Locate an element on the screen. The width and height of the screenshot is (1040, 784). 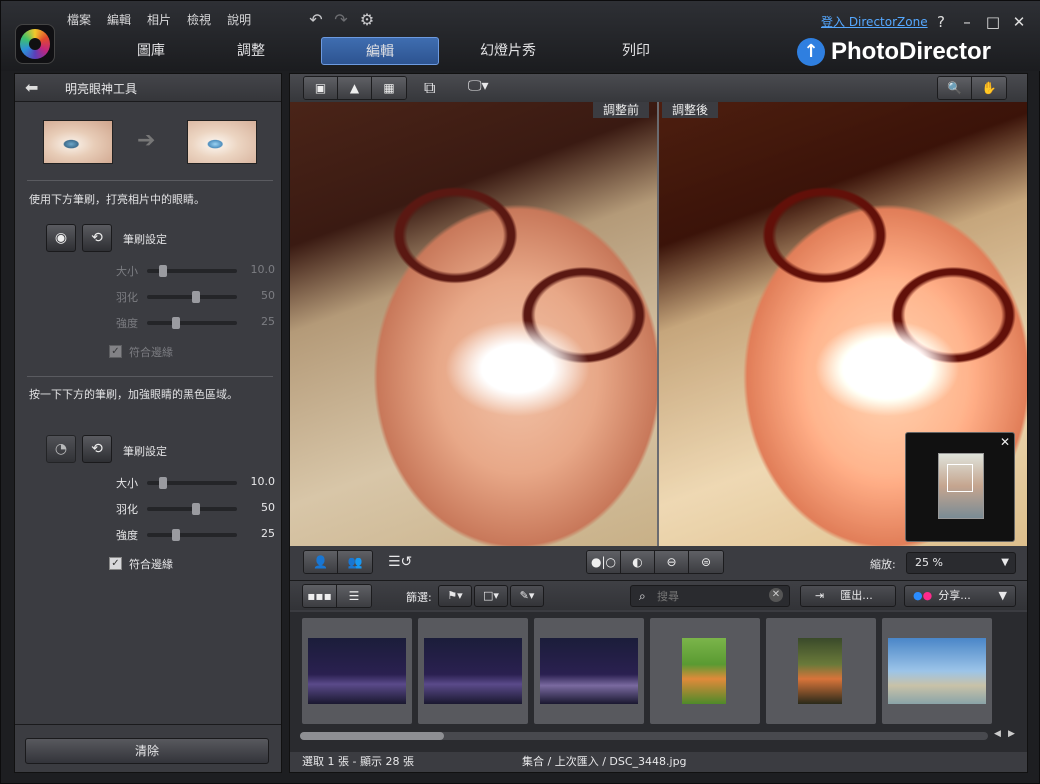
zoom-label: 縮放: is located at coordinates (883, 564).